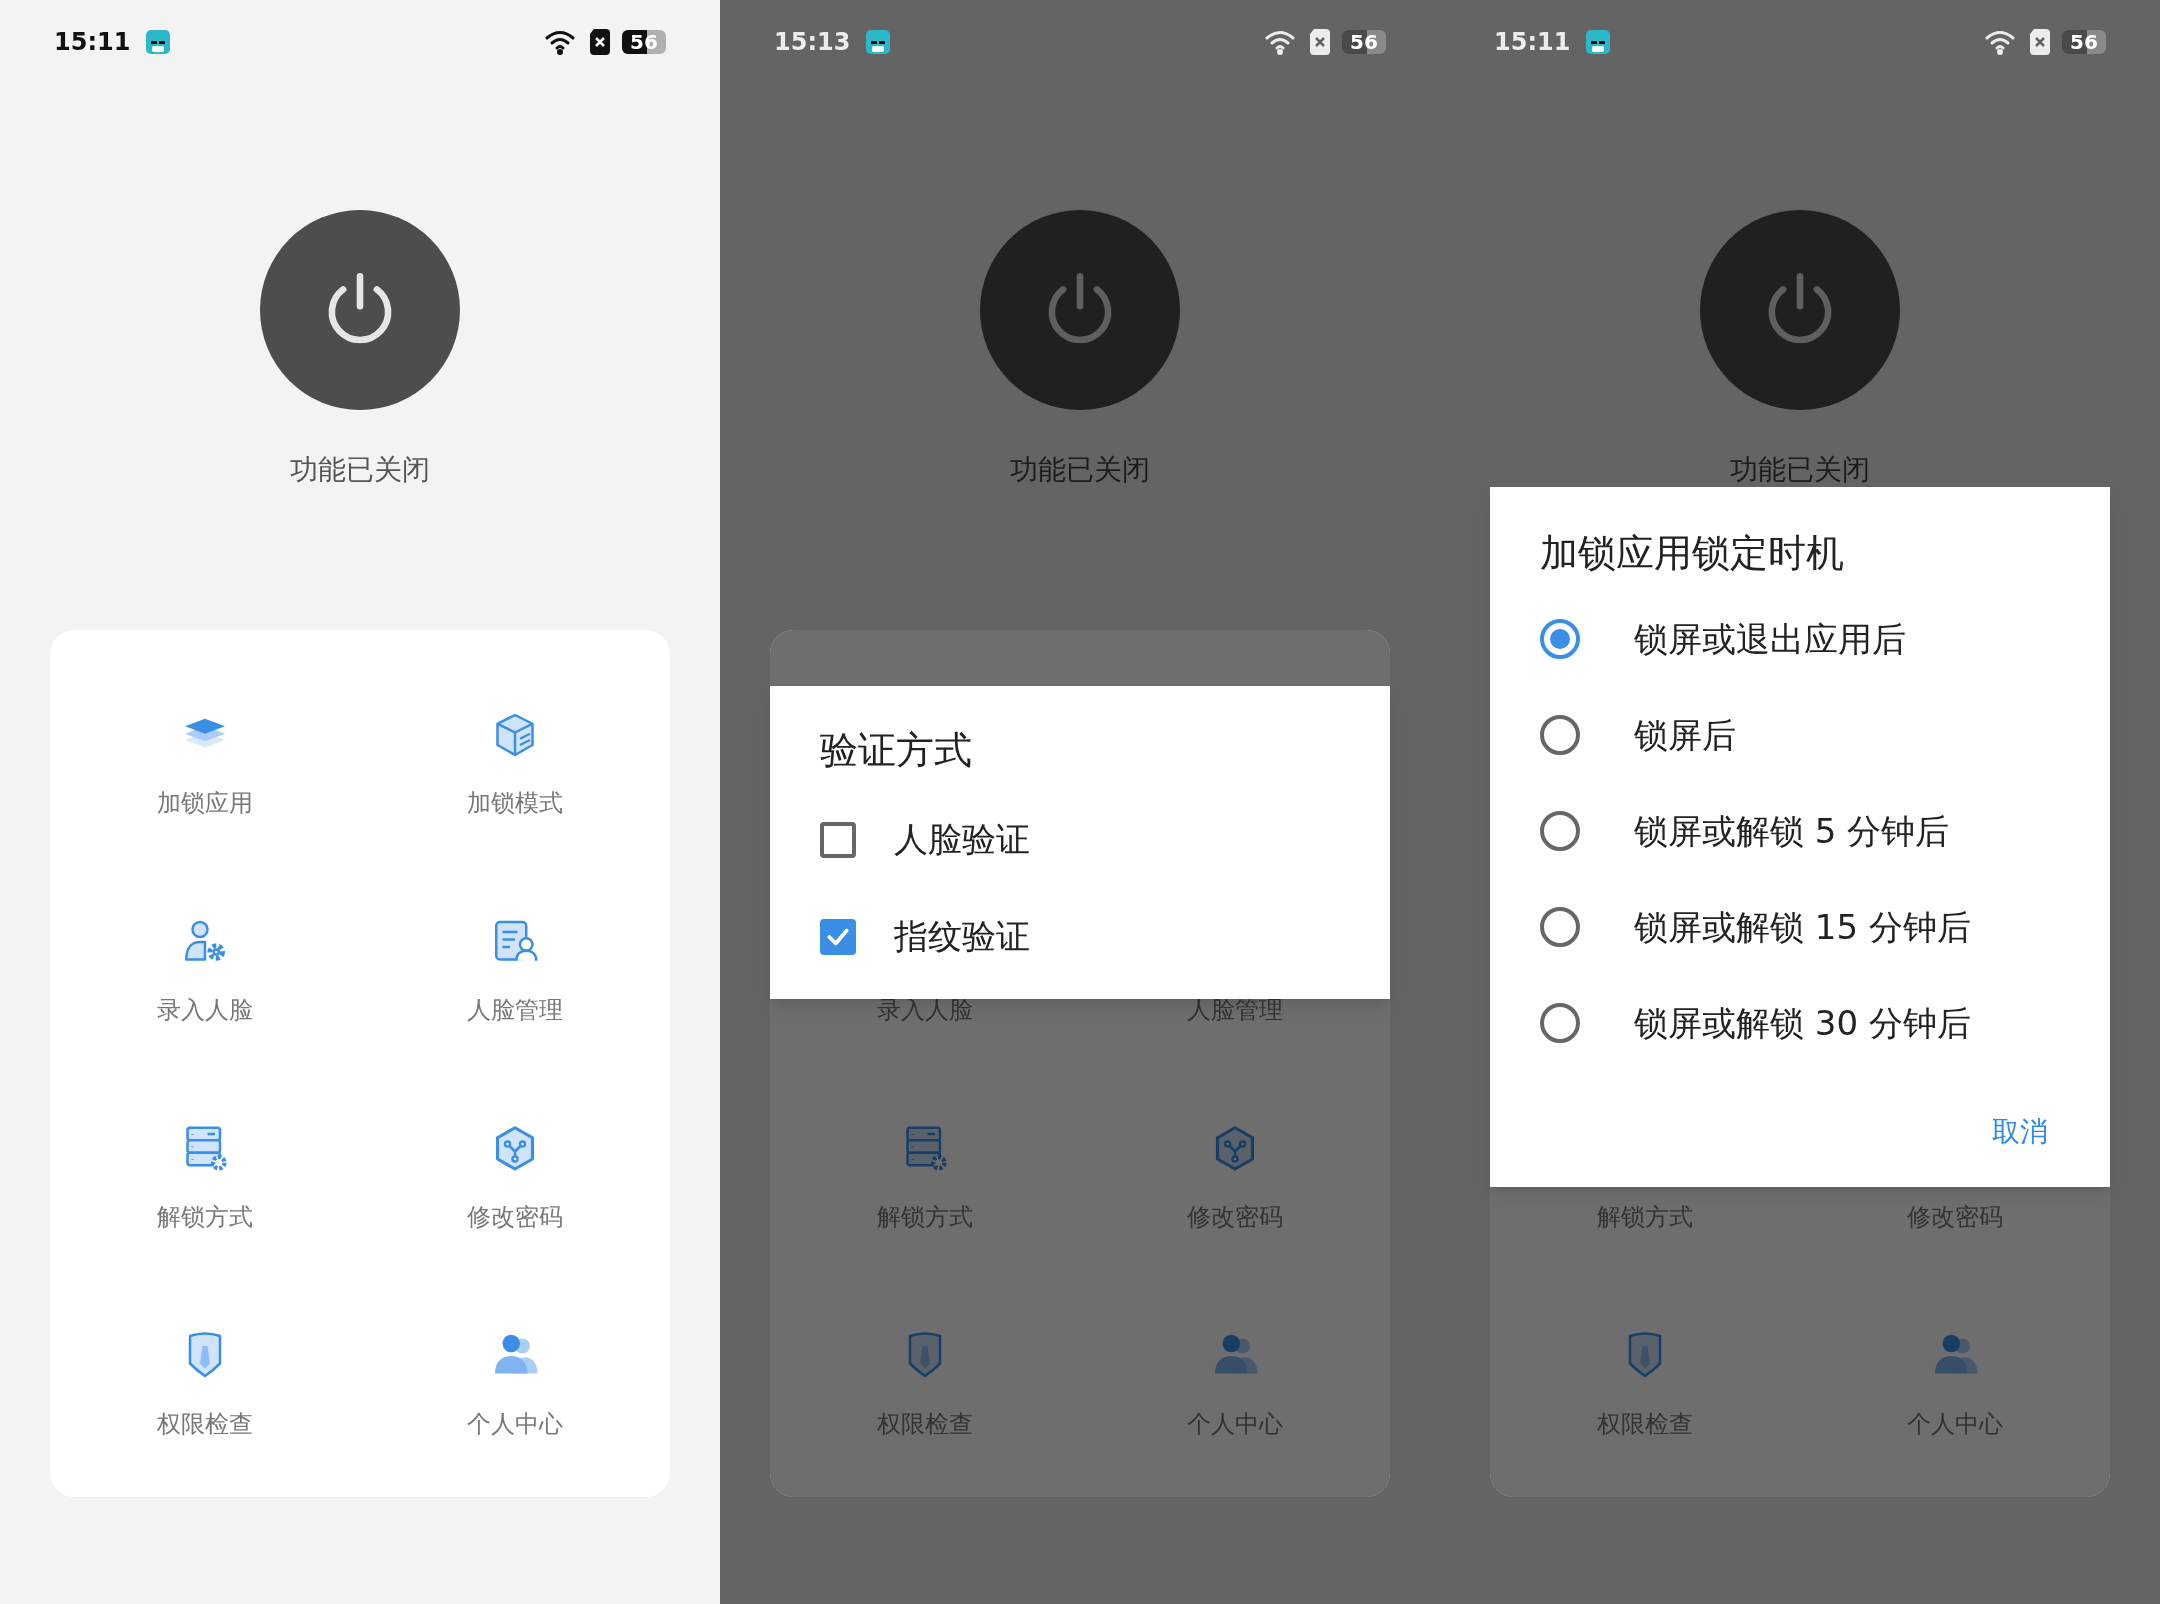 This screenshot has width=2160, height=1604. I want to click on option-label: 锁屏后, so click(1685, 735).